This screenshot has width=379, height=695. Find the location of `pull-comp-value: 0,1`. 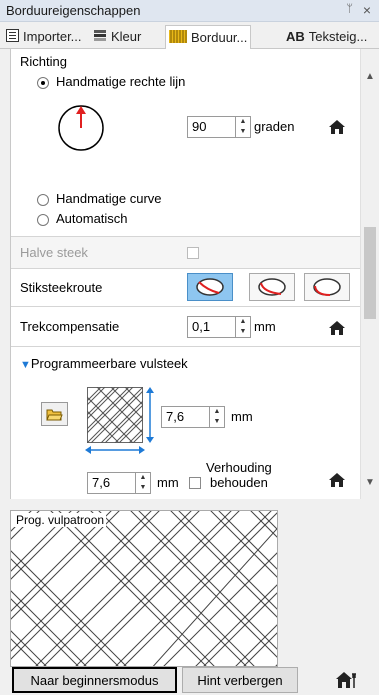

pull-comp-value: 0,1 is located at coordinates (211, 327).